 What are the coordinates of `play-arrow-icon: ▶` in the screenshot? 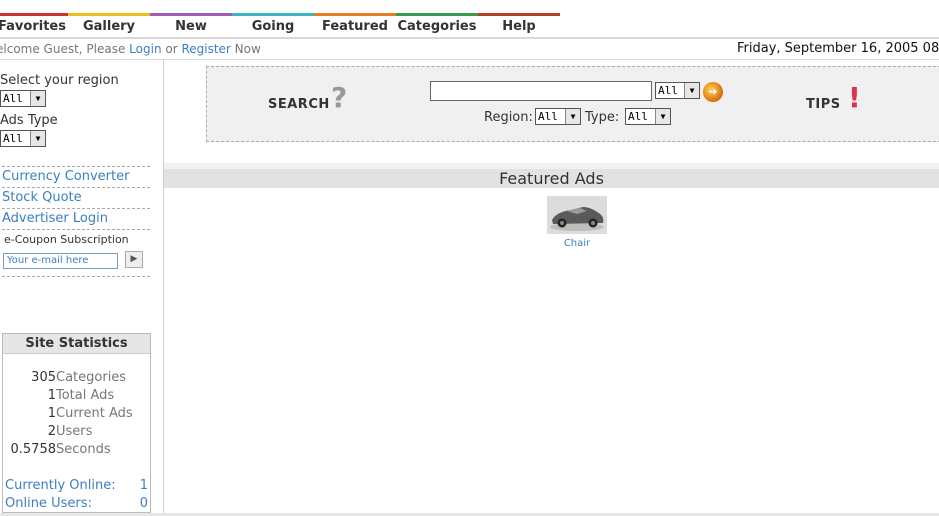 It's located at (134, 259).